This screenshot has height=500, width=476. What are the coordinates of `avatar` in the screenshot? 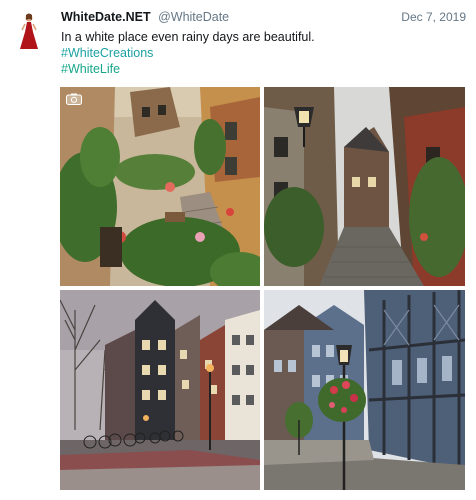 It's located at (29, 31).